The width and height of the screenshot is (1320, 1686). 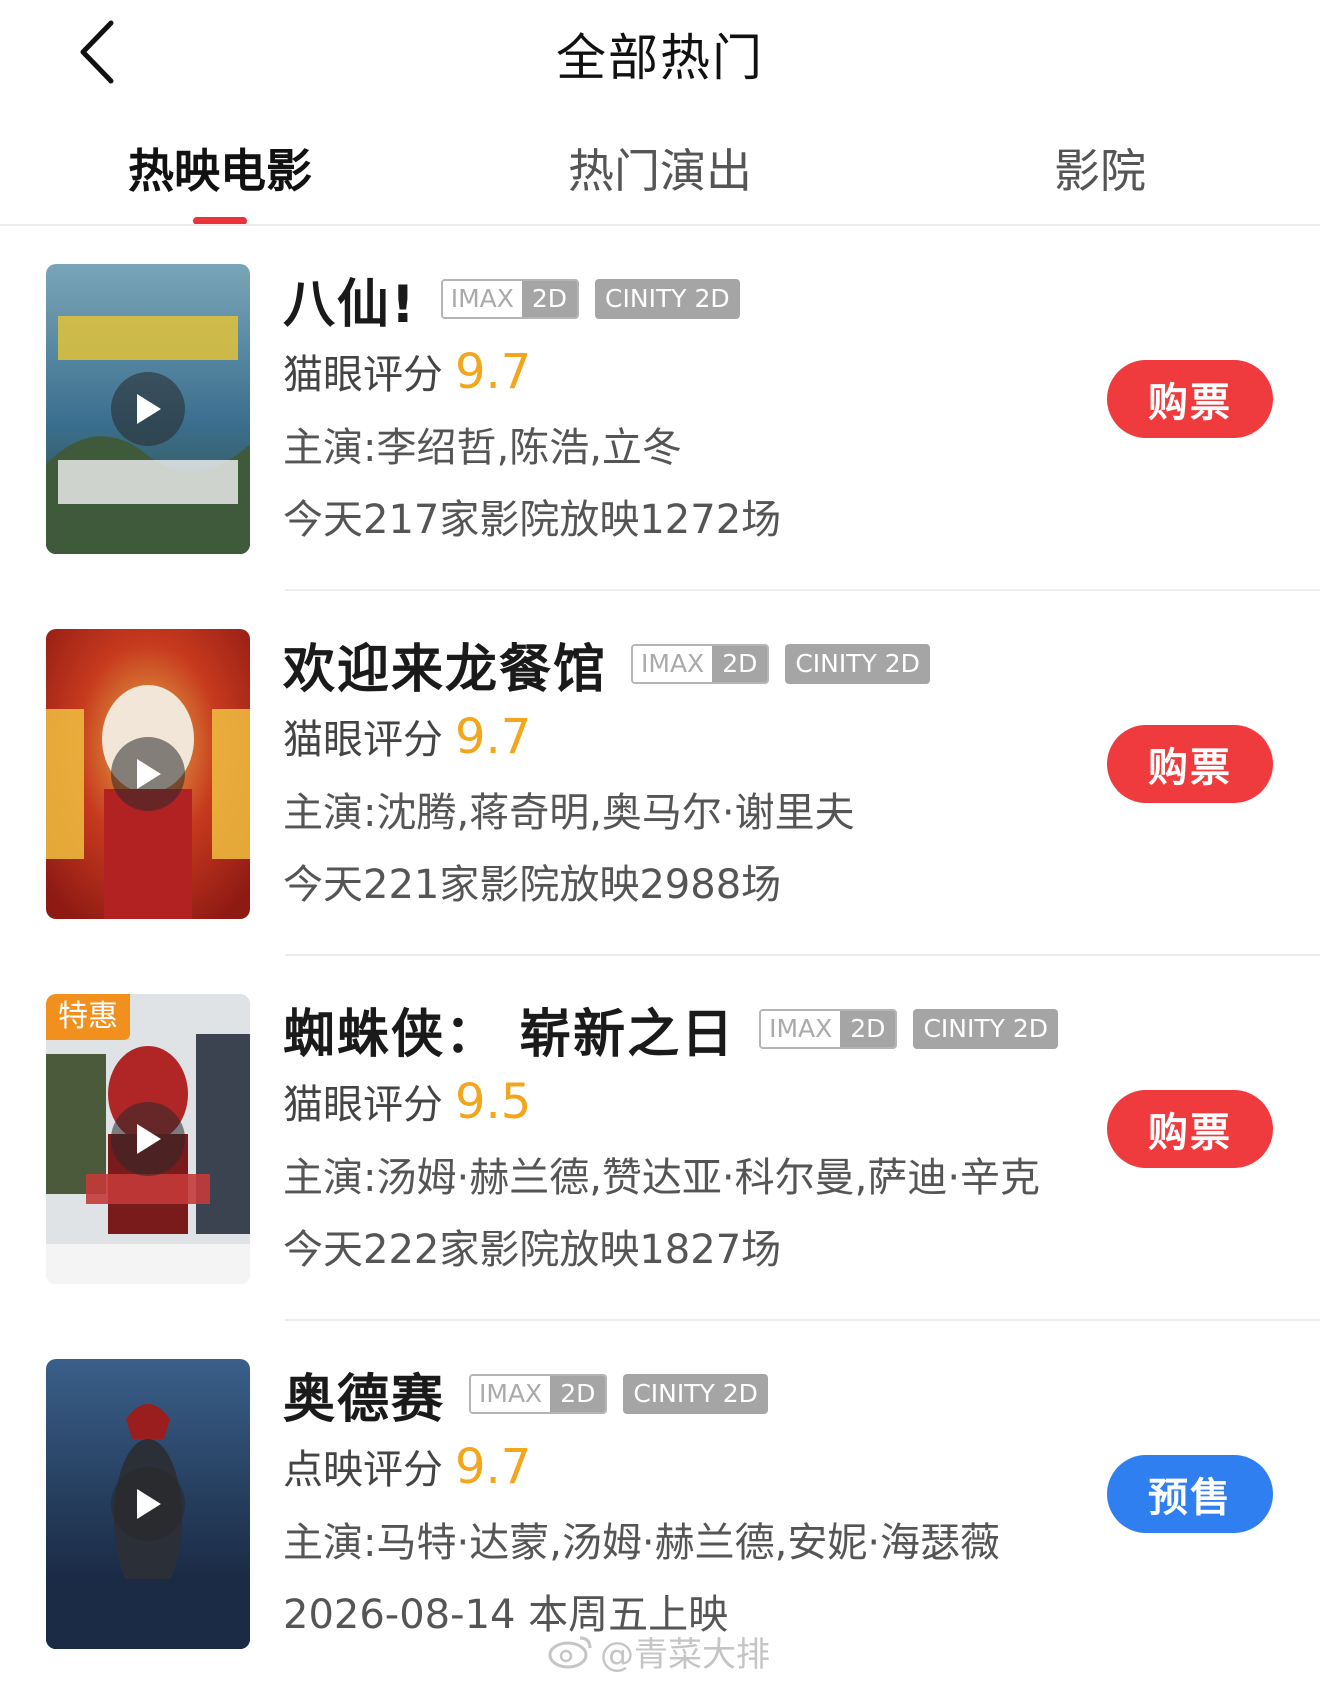 I want to click on cast-text: 主演:汤姆·赫兰德,赞达亚·科尔曼,萨迪·辛克, so click(x=662, y=1178).